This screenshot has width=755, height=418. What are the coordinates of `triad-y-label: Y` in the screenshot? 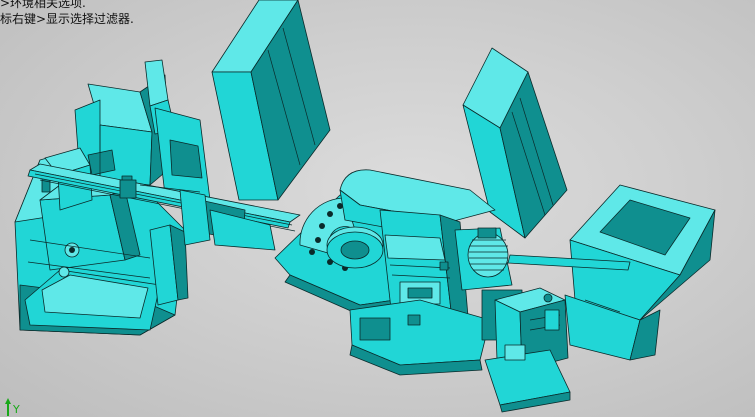 It's located at (16, 409).